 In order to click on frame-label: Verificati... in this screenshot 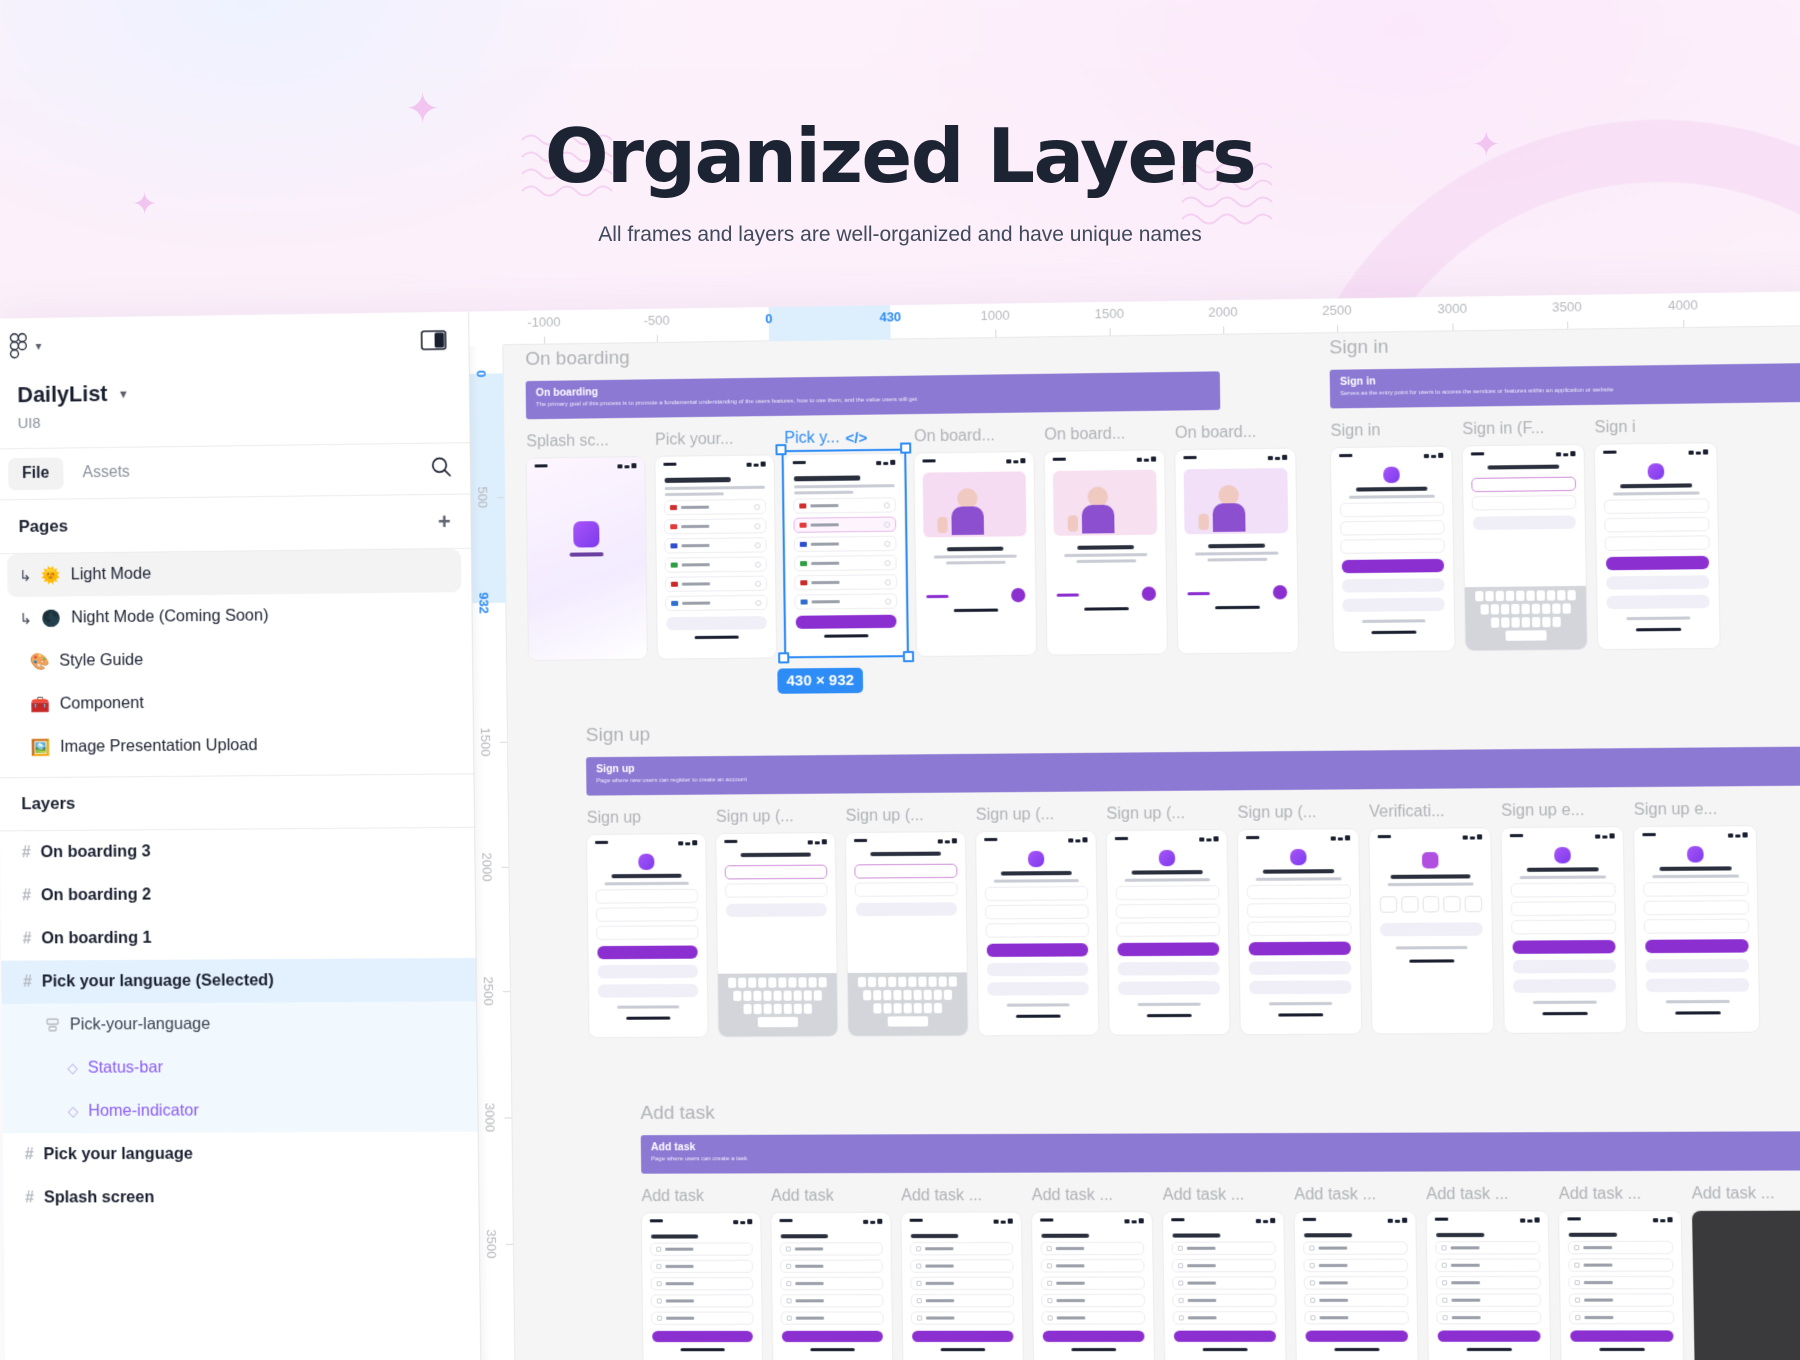, I will do `click(1429, 812)`.